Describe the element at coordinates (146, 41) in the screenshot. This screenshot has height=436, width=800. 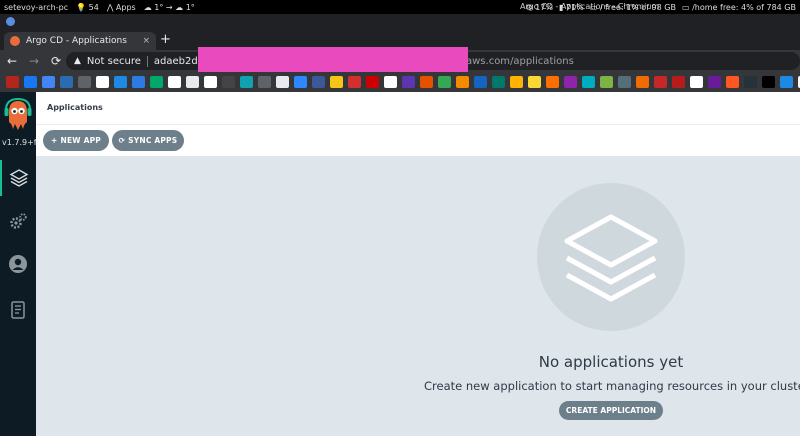
I see `close-tab-icon: ×` at that location.